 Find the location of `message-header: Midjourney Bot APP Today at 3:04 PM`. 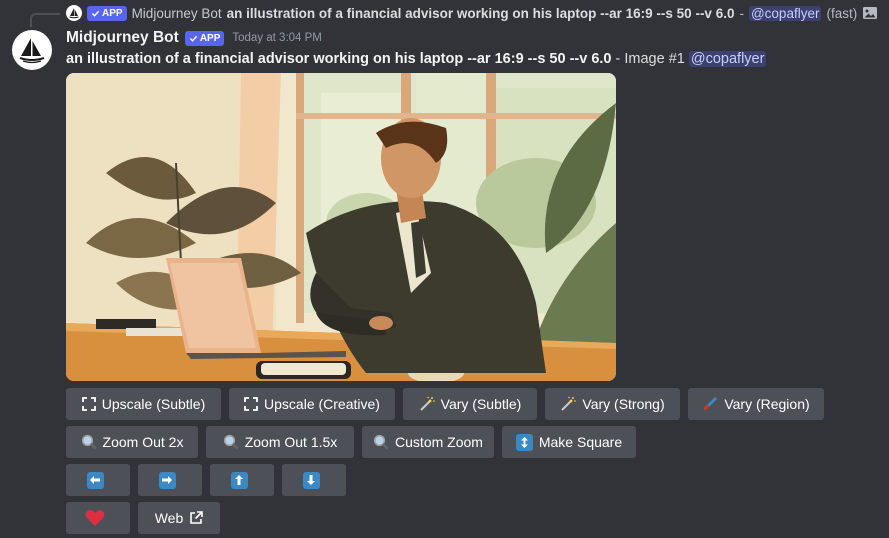

message-header: Midjourney Bot APP Today at 3:04 PM is located at coordinates (194, 38).